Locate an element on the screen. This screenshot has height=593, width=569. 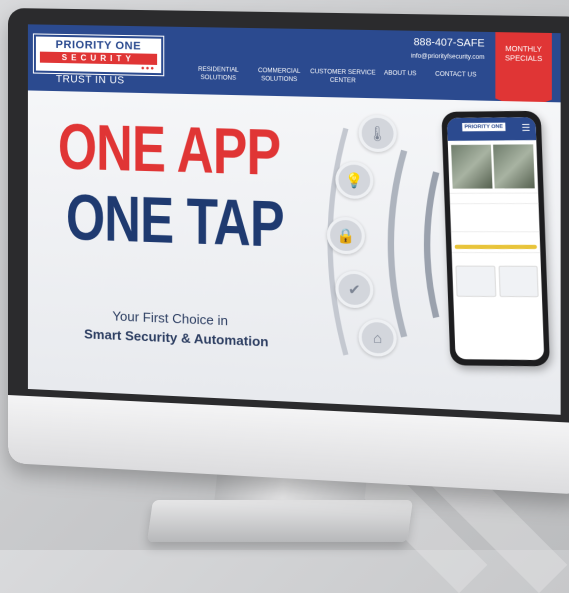
site-logo: PRIORITY ONE SECURITY ●●● is located at coordinates (98, 55).